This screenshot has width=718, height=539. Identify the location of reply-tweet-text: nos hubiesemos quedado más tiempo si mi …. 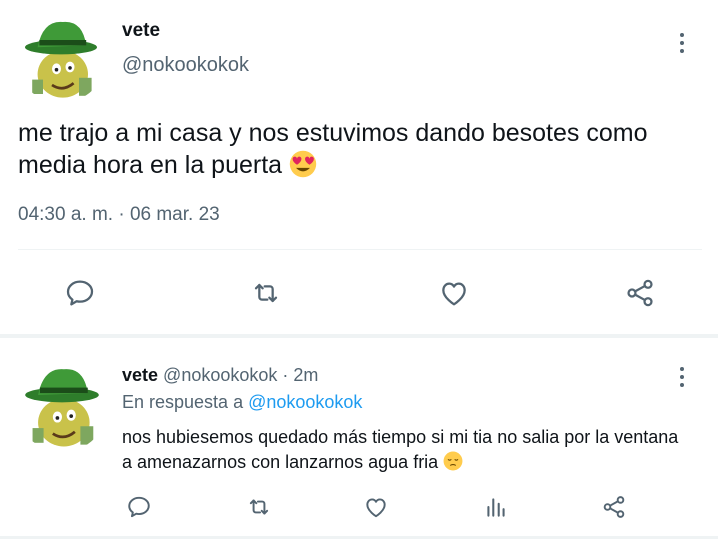
(407, 450).